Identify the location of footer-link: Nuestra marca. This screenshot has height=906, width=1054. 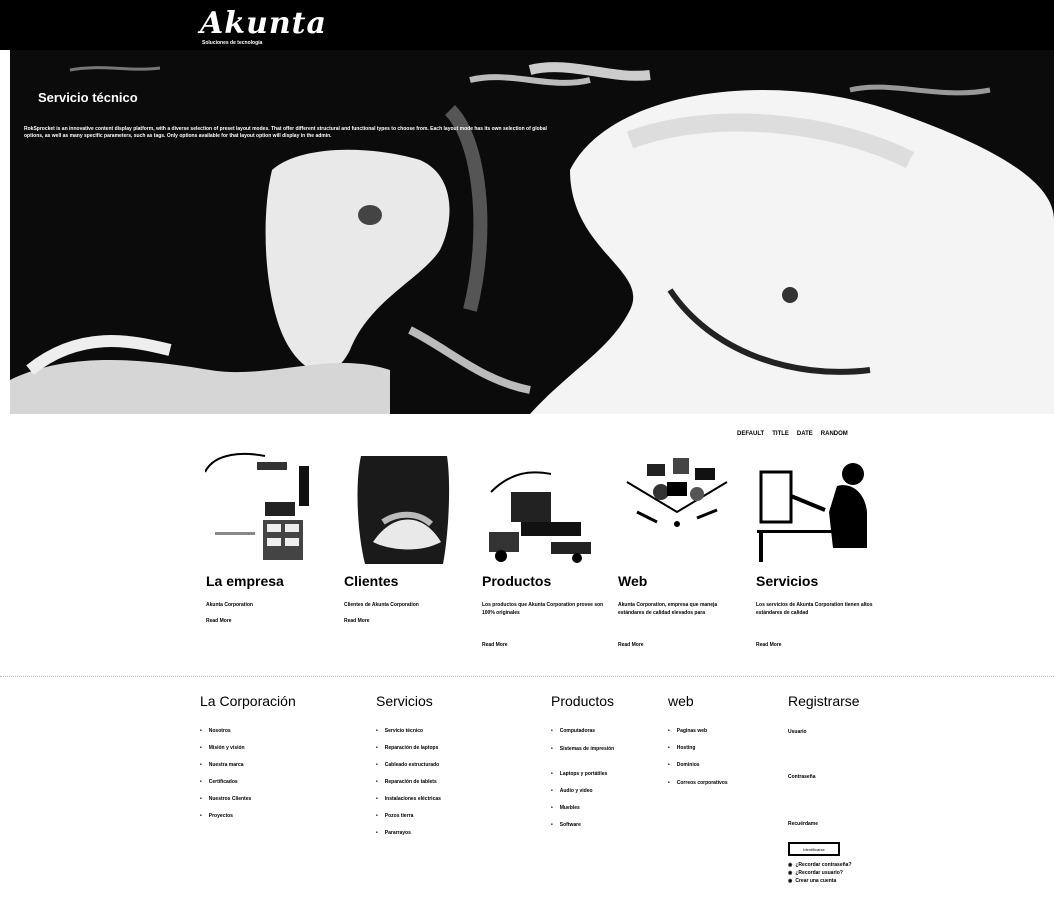
(225, 770).